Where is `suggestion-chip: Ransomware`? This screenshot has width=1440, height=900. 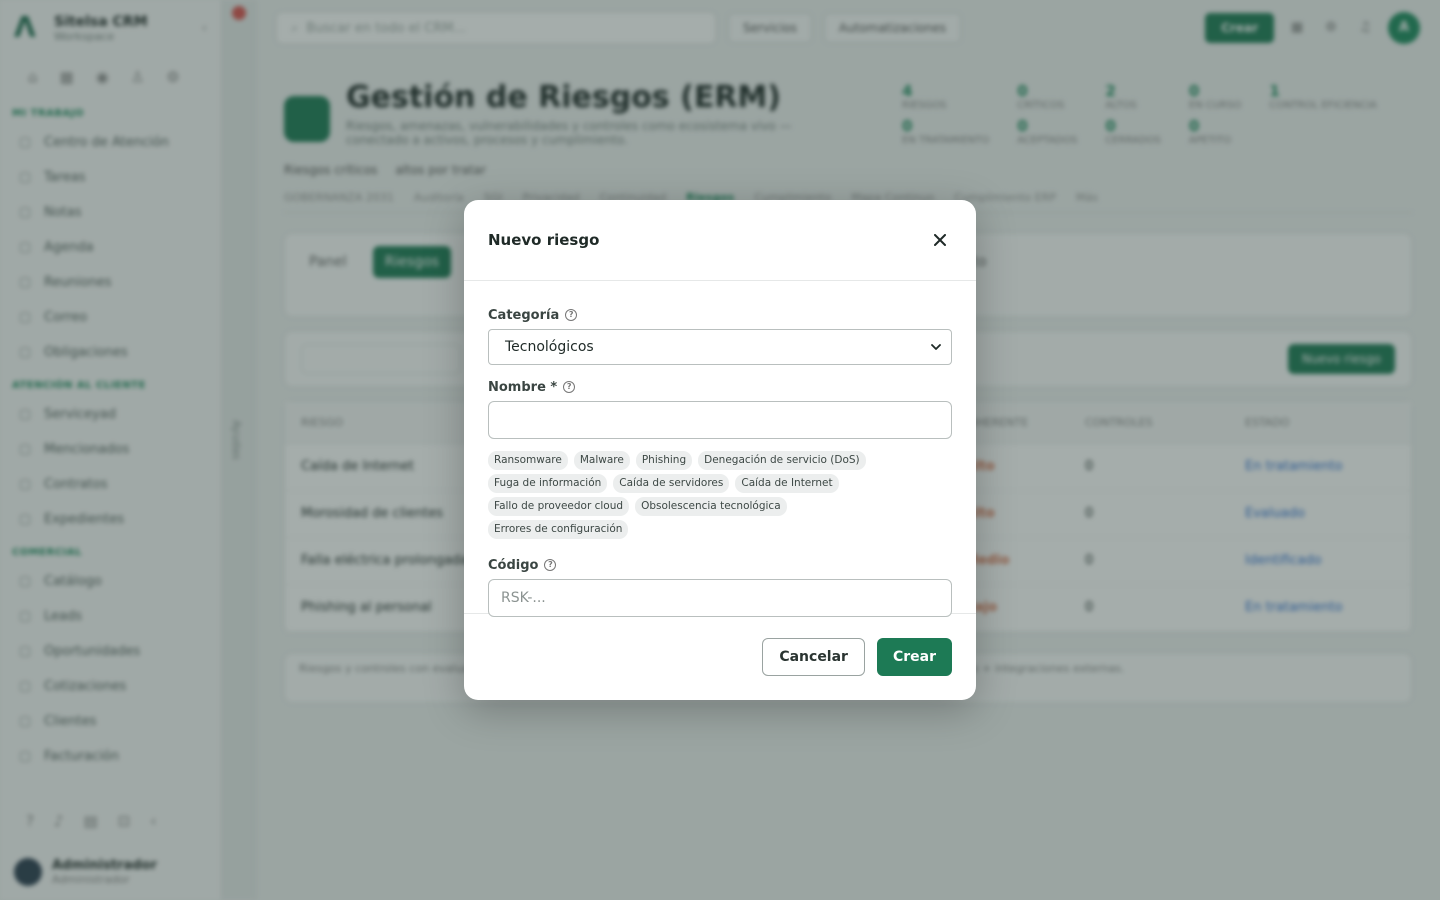 suggestion-chip: Ransomware is located at coordinates (528, 460).